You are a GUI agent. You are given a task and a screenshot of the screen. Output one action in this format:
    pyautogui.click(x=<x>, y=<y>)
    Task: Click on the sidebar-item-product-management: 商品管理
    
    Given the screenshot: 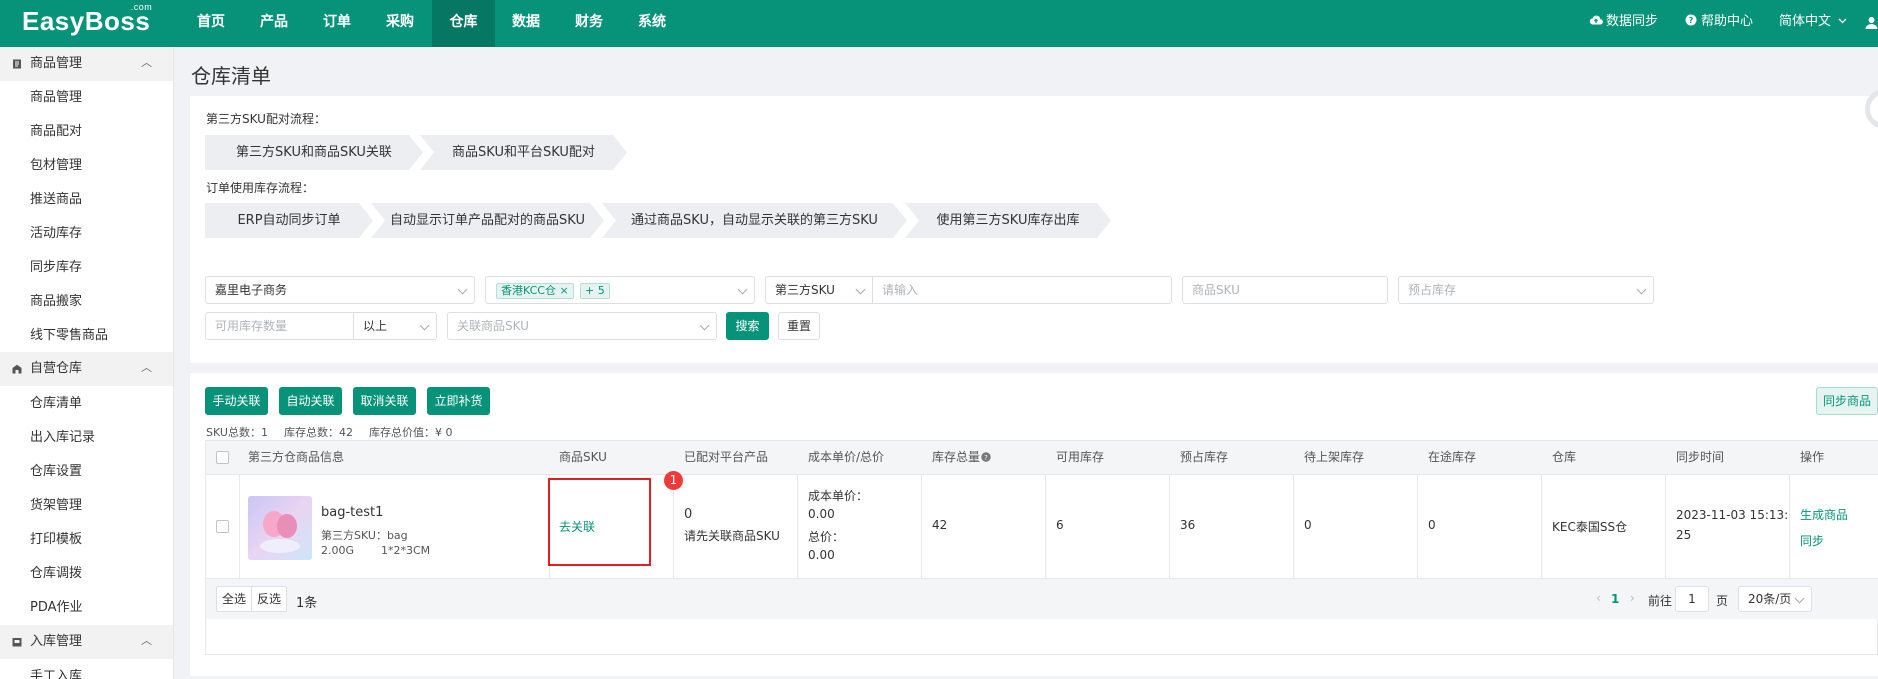 What is the action you would take?
    pyautogui.click(x=56, y=98)
    